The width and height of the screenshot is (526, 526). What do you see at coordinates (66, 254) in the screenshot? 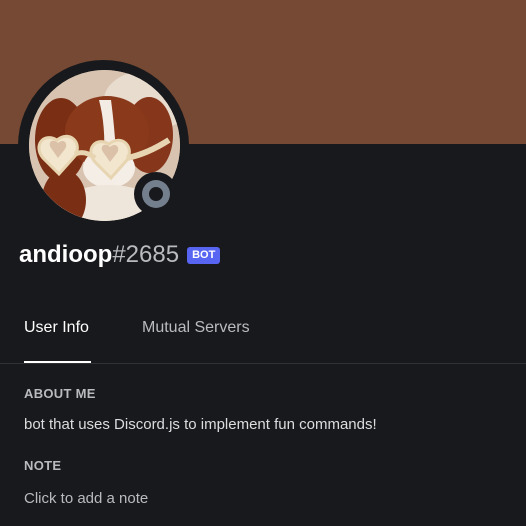
I see `username: andioop` at bounding box center [66, 254].